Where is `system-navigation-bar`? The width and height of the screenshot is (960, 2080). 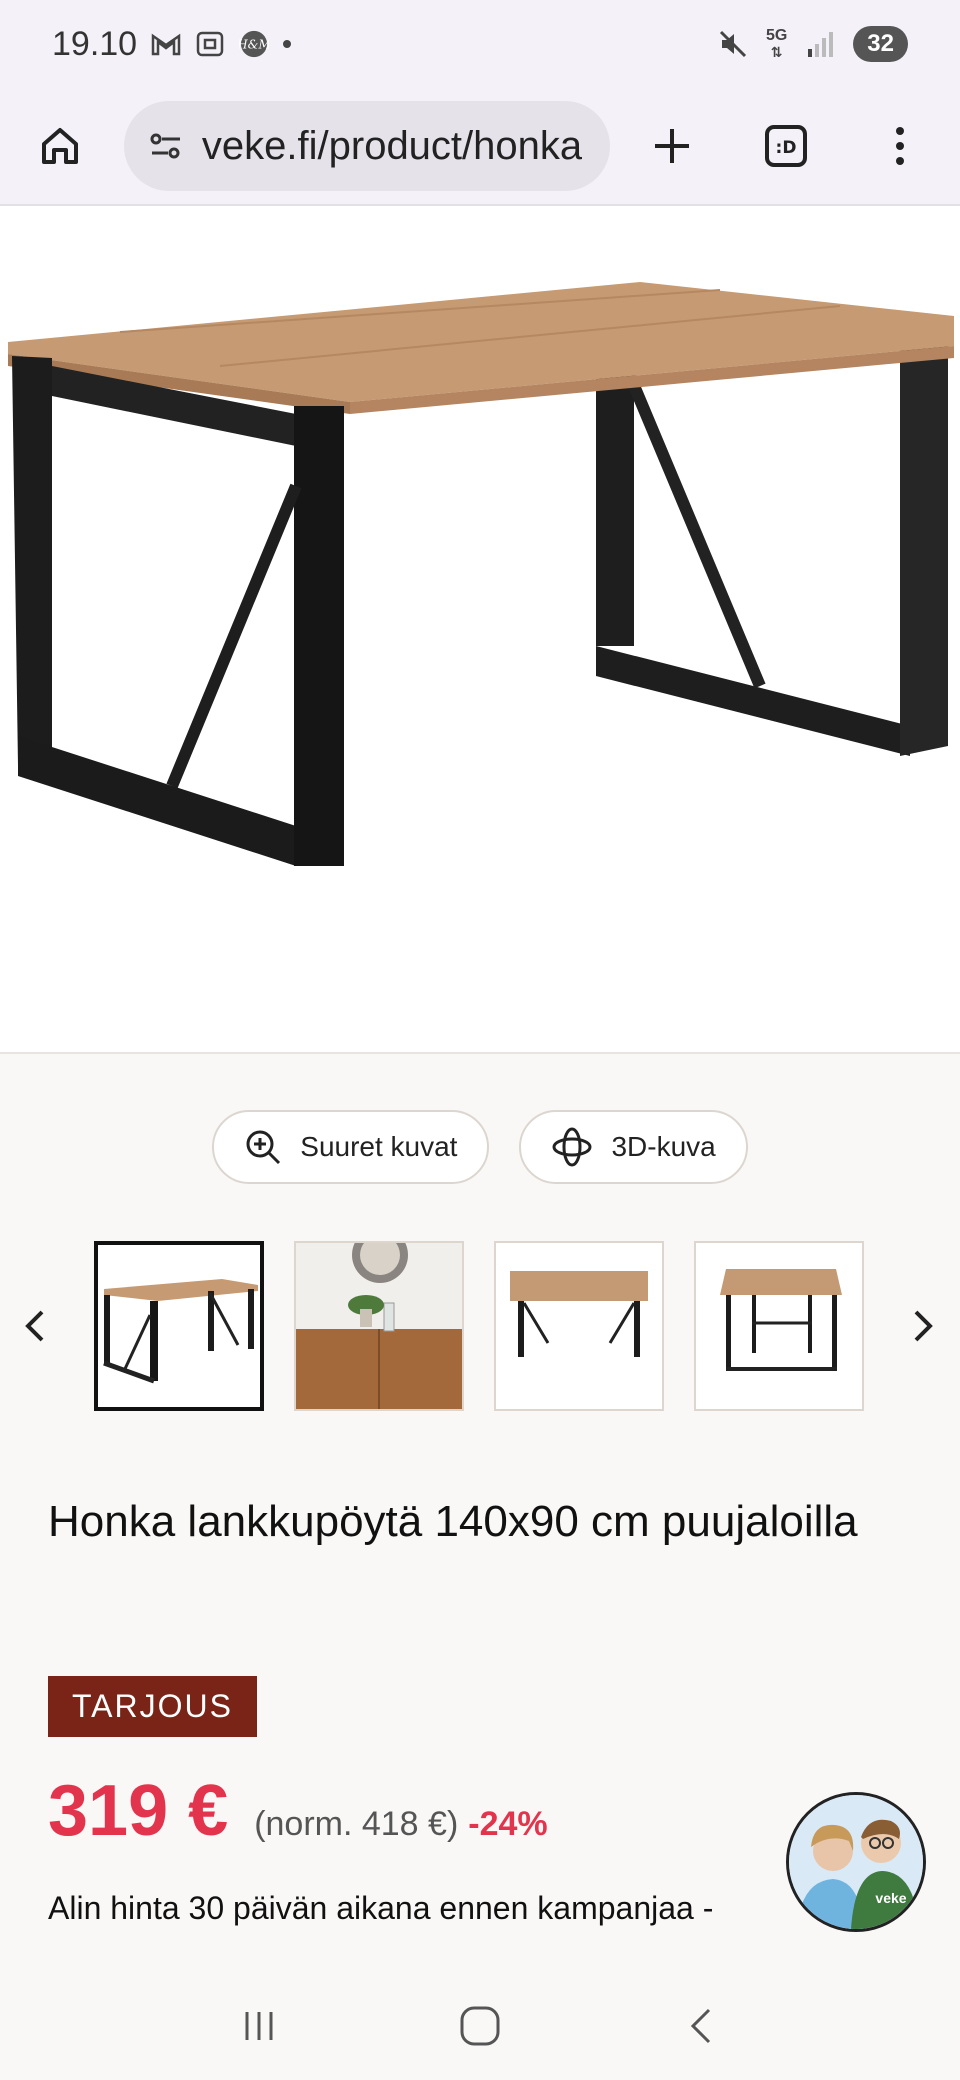
system-navigation-bar is located at coordinates (480, 2028).